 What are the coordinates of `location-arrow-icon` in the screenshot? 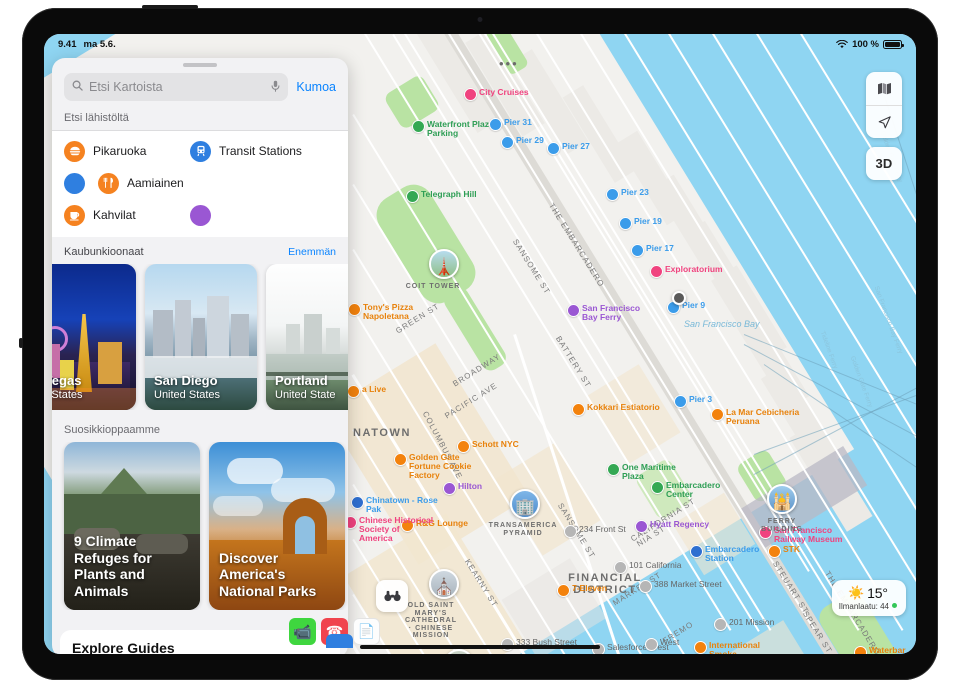 It's located at (884, 121).